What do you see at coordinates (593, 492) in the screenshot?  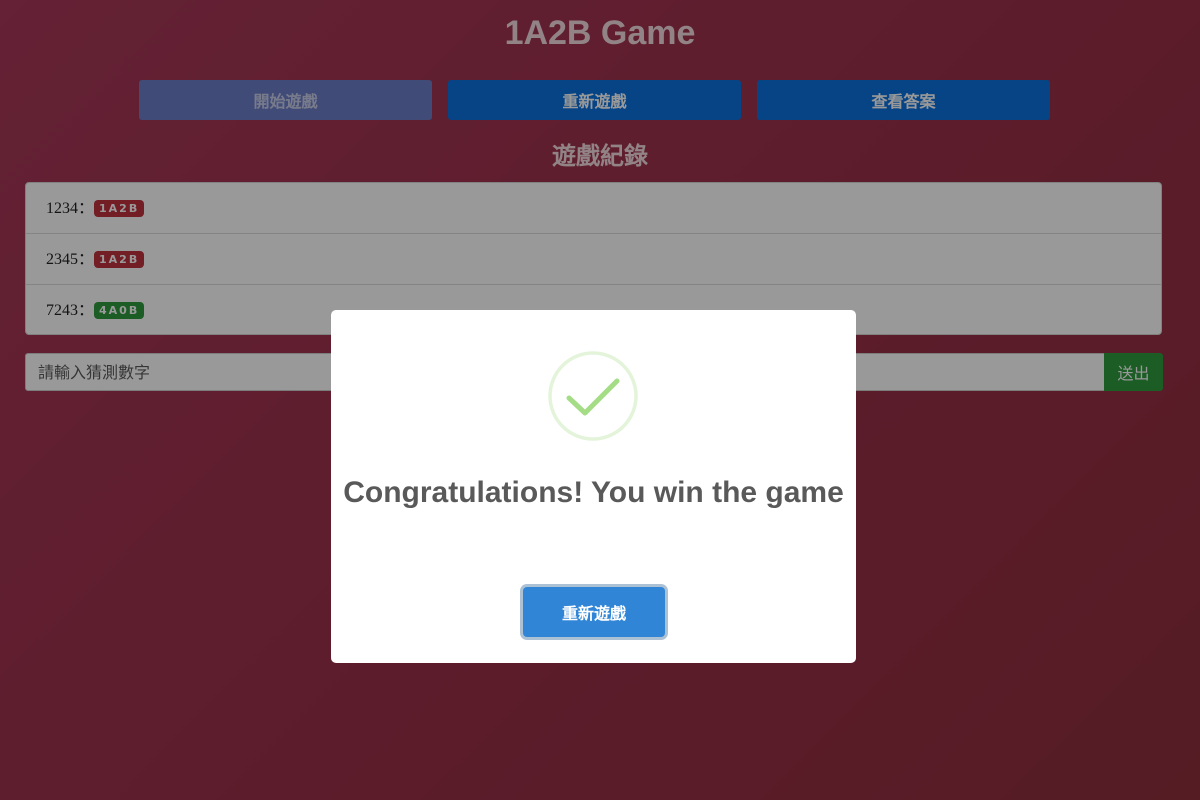 I see `dialog-message: Congratulations! You win the game` at bounding box center [593, 492].